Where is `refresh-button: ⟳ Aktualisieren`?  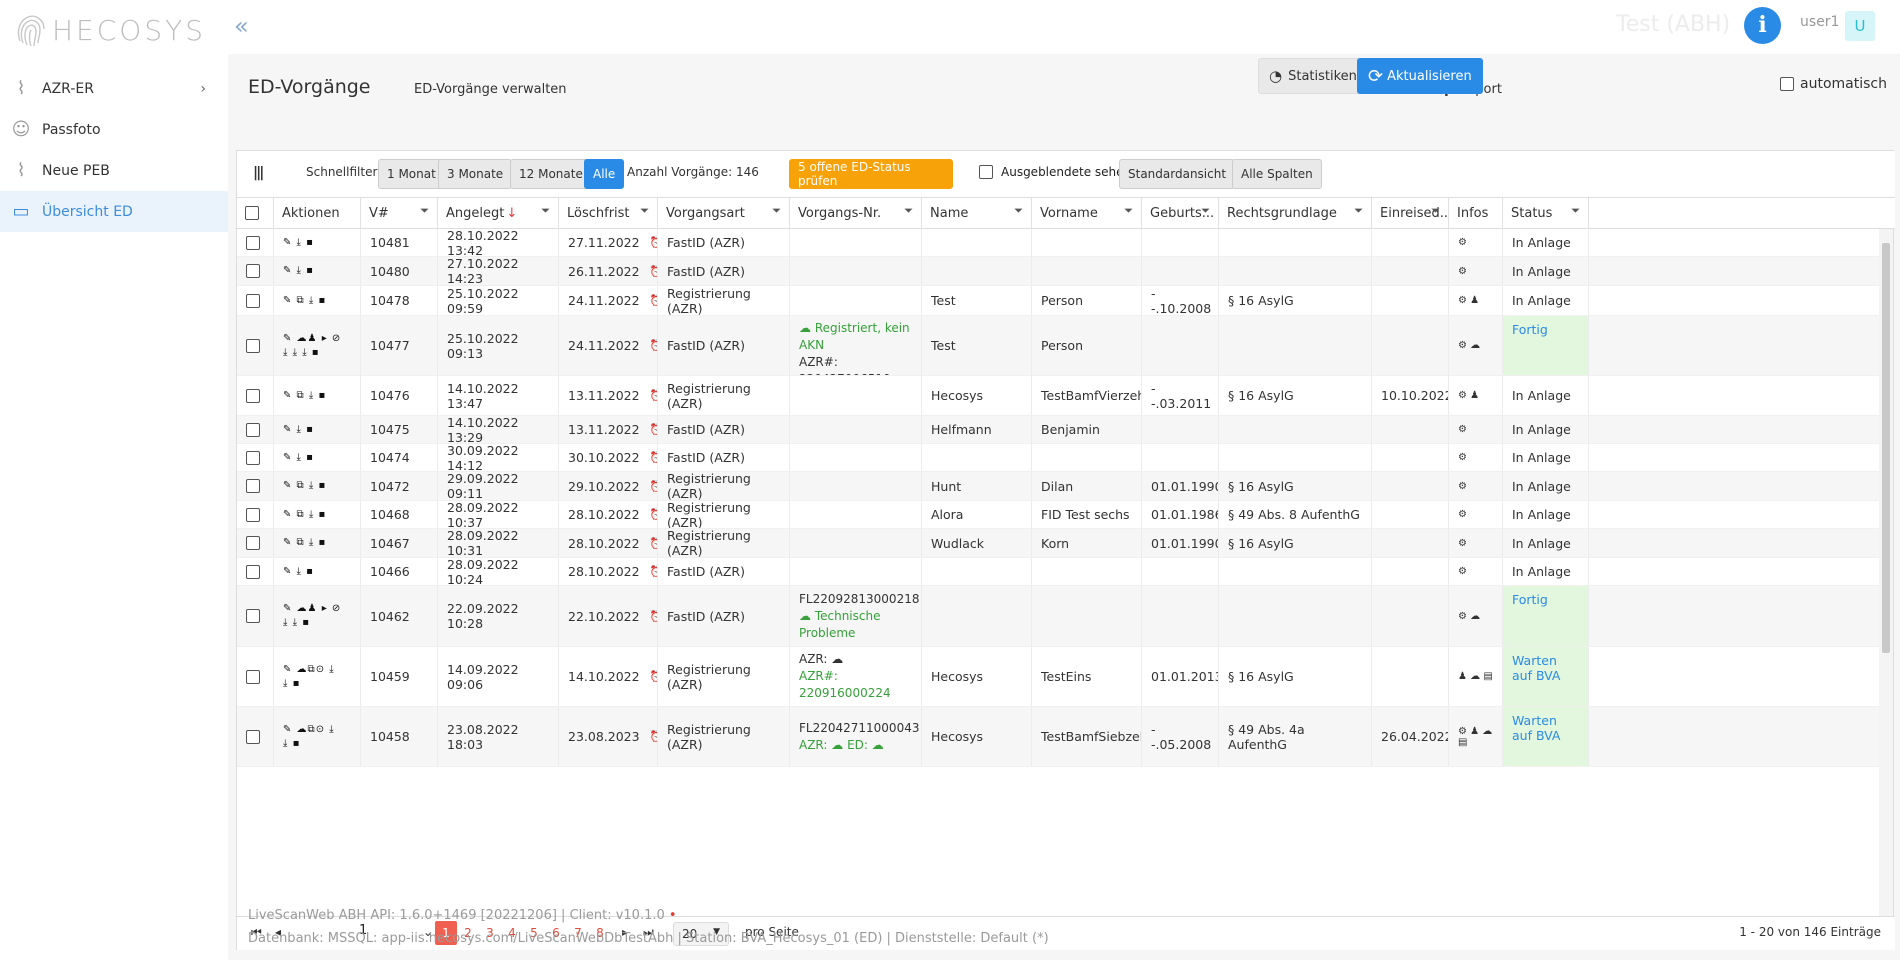
refresh-button: ⟳ Aktualisieren is located at coordinates (1420, 76).